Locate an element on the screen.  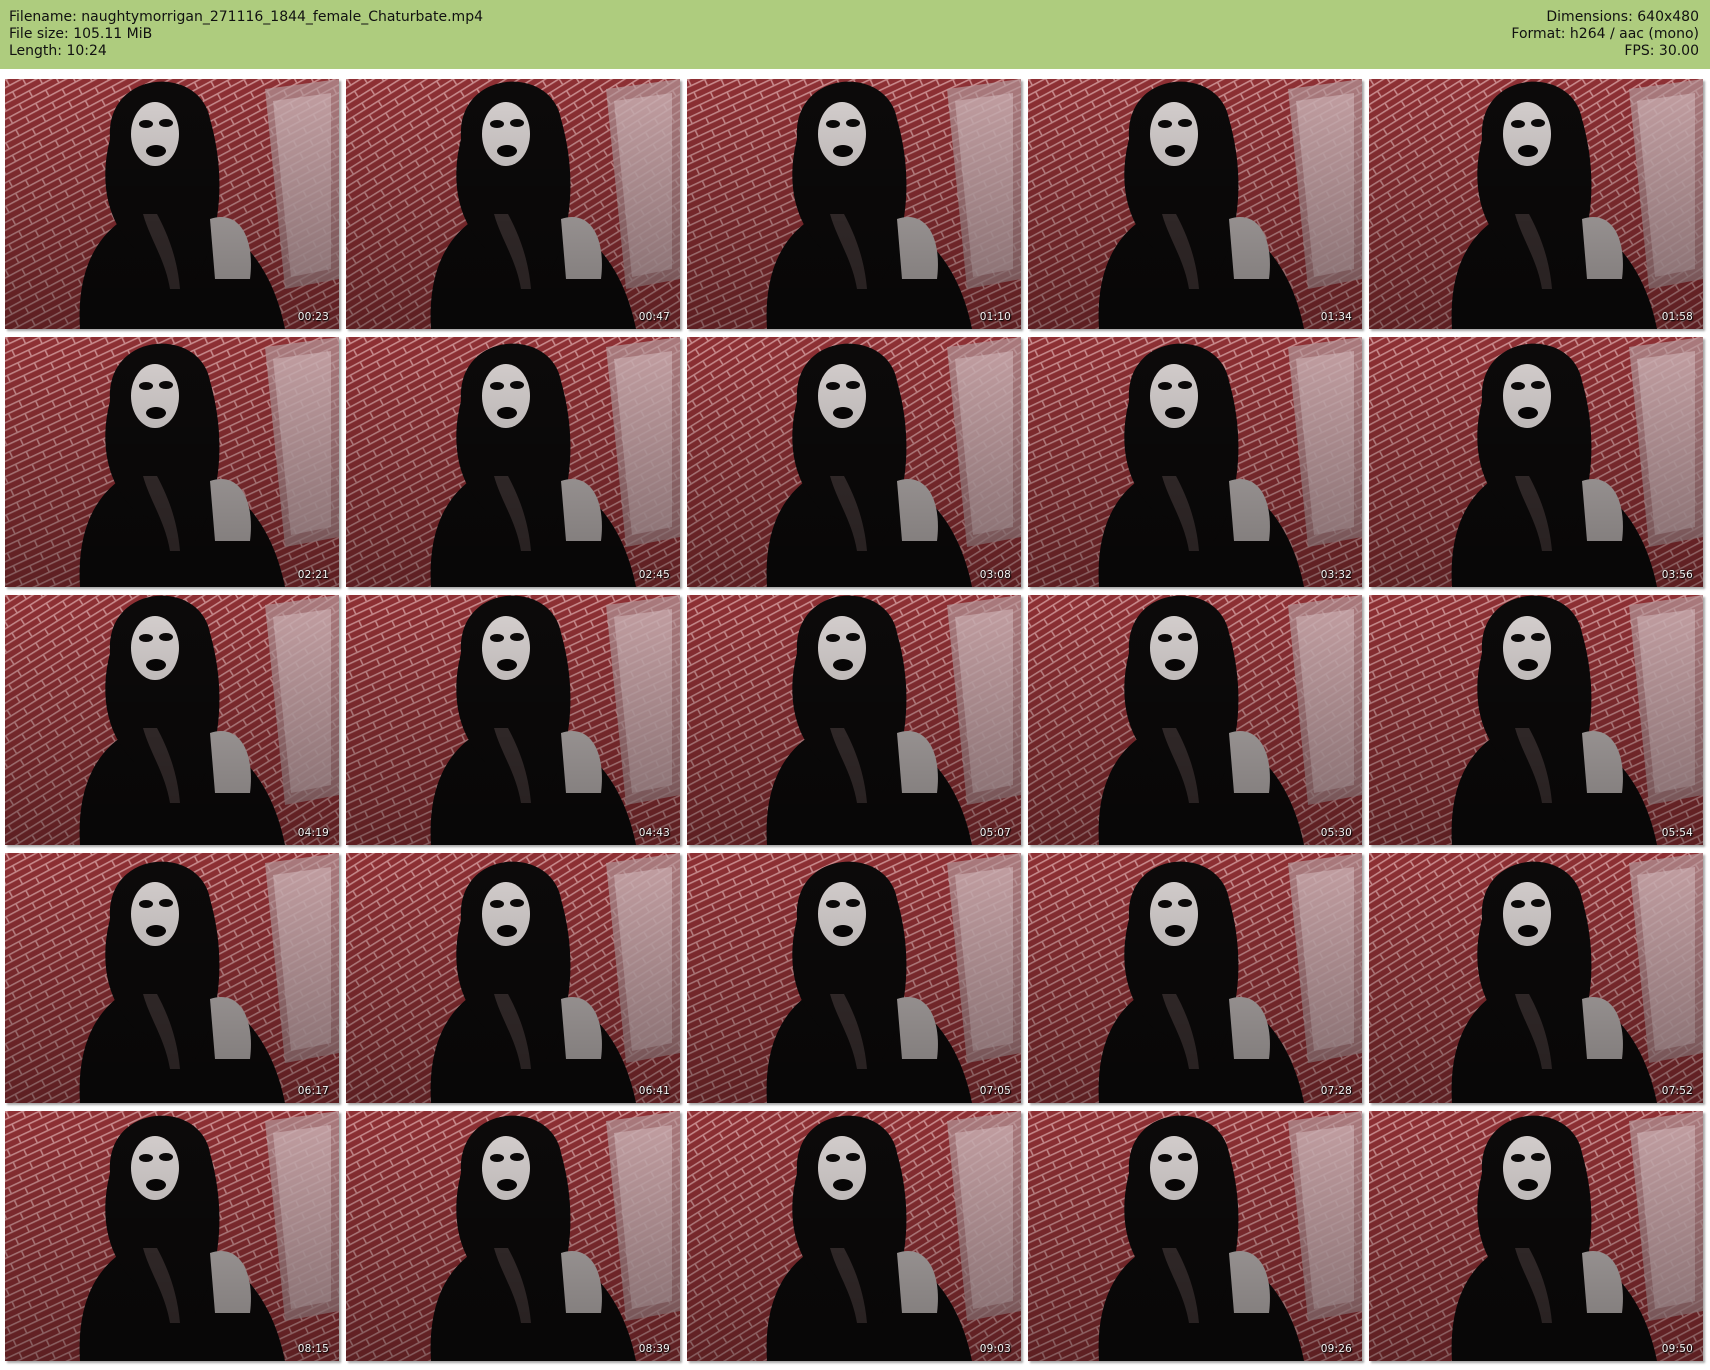
thumbnail-timestamp: 08:15 is located at coordinates (313, 1349).